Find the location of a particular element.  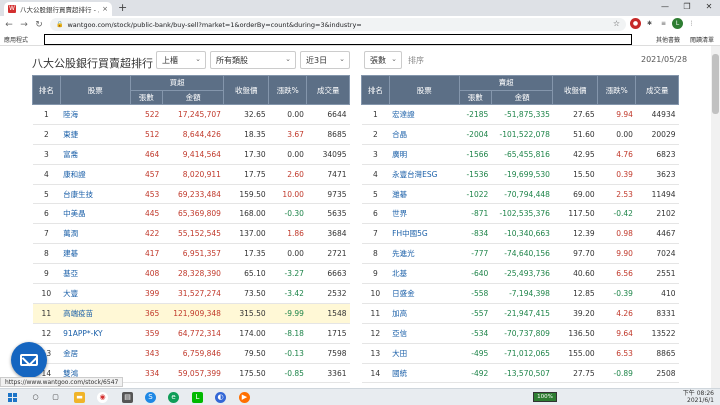

back-arrow-icon: ← is located at coordinates (9, 25).